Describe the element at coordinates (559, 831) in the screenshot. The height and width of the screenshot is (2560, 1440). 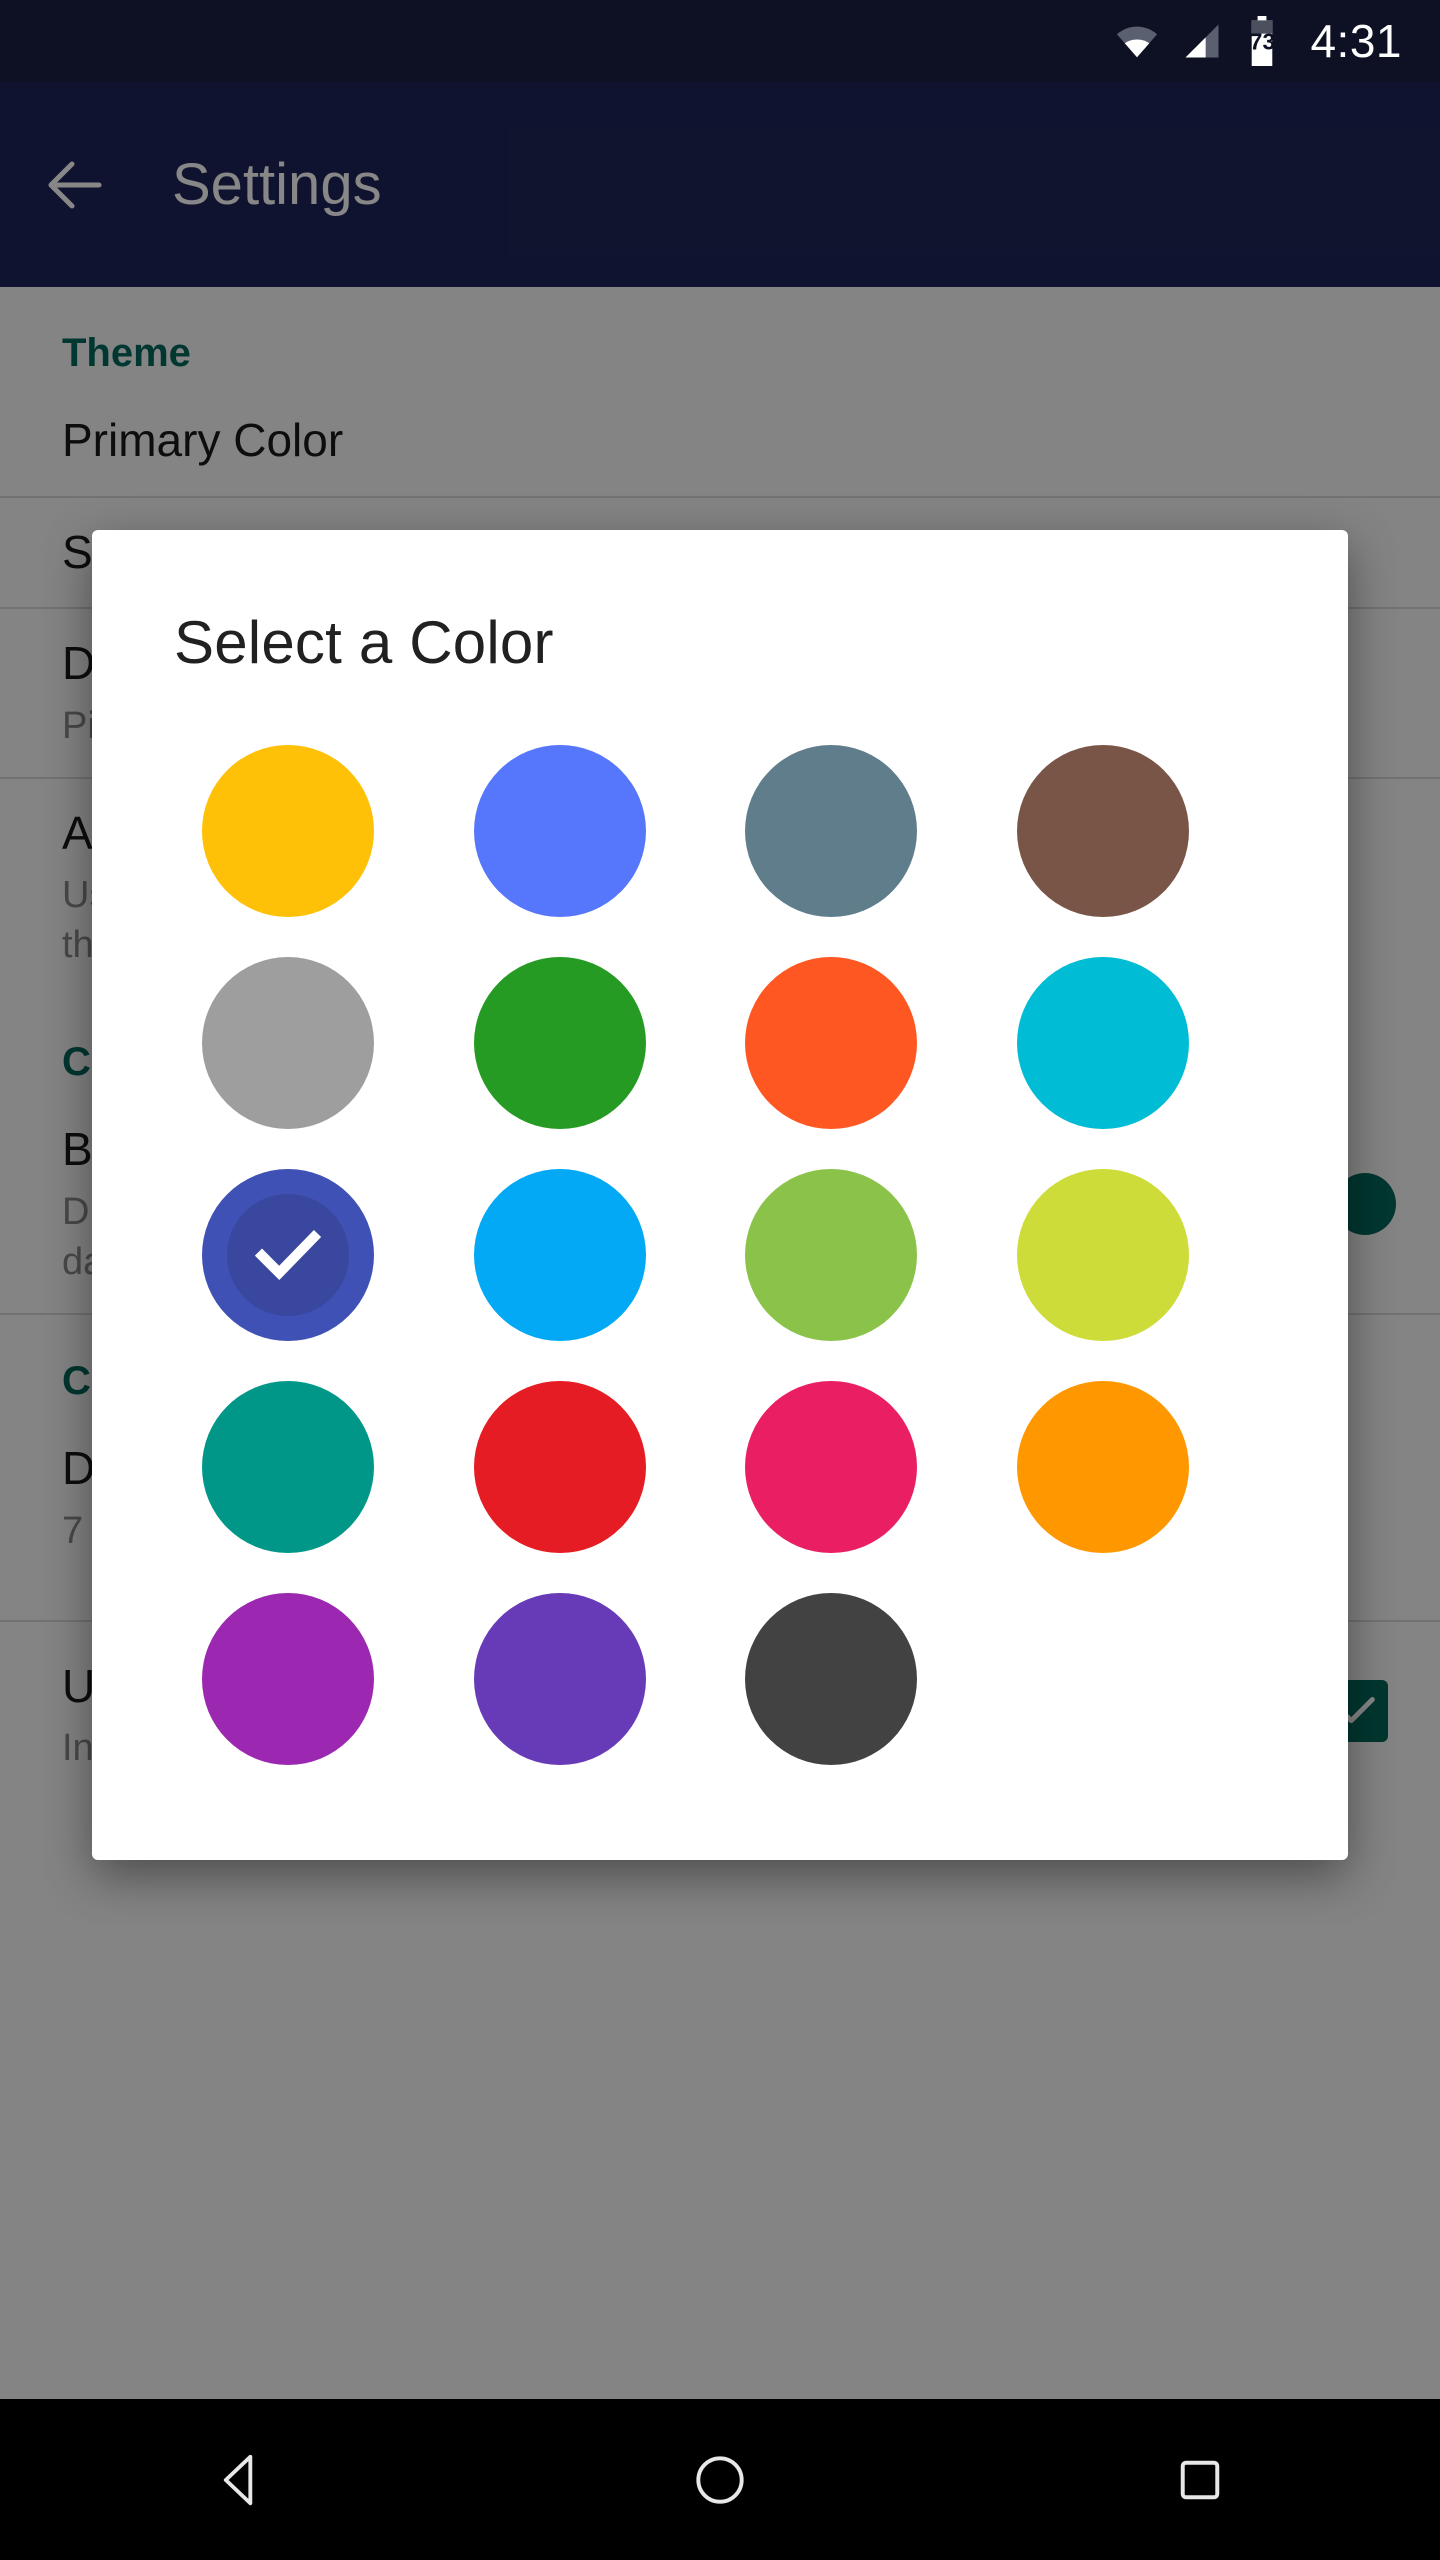
I see `color-swatch-blue` at that location.